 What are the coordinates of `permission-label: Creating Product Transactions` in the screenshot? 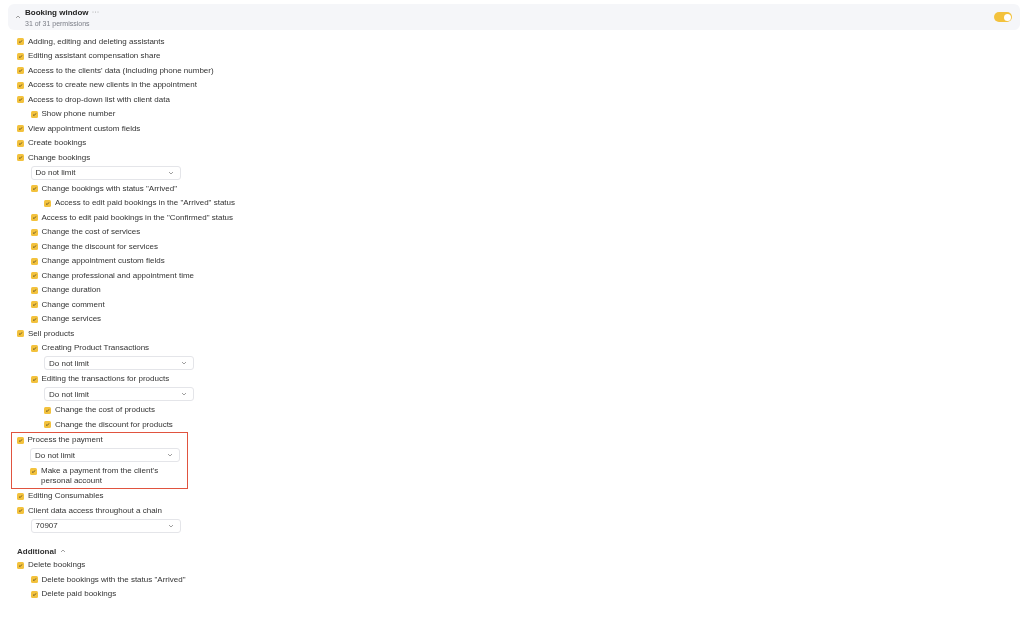 It's located at (95, 348).